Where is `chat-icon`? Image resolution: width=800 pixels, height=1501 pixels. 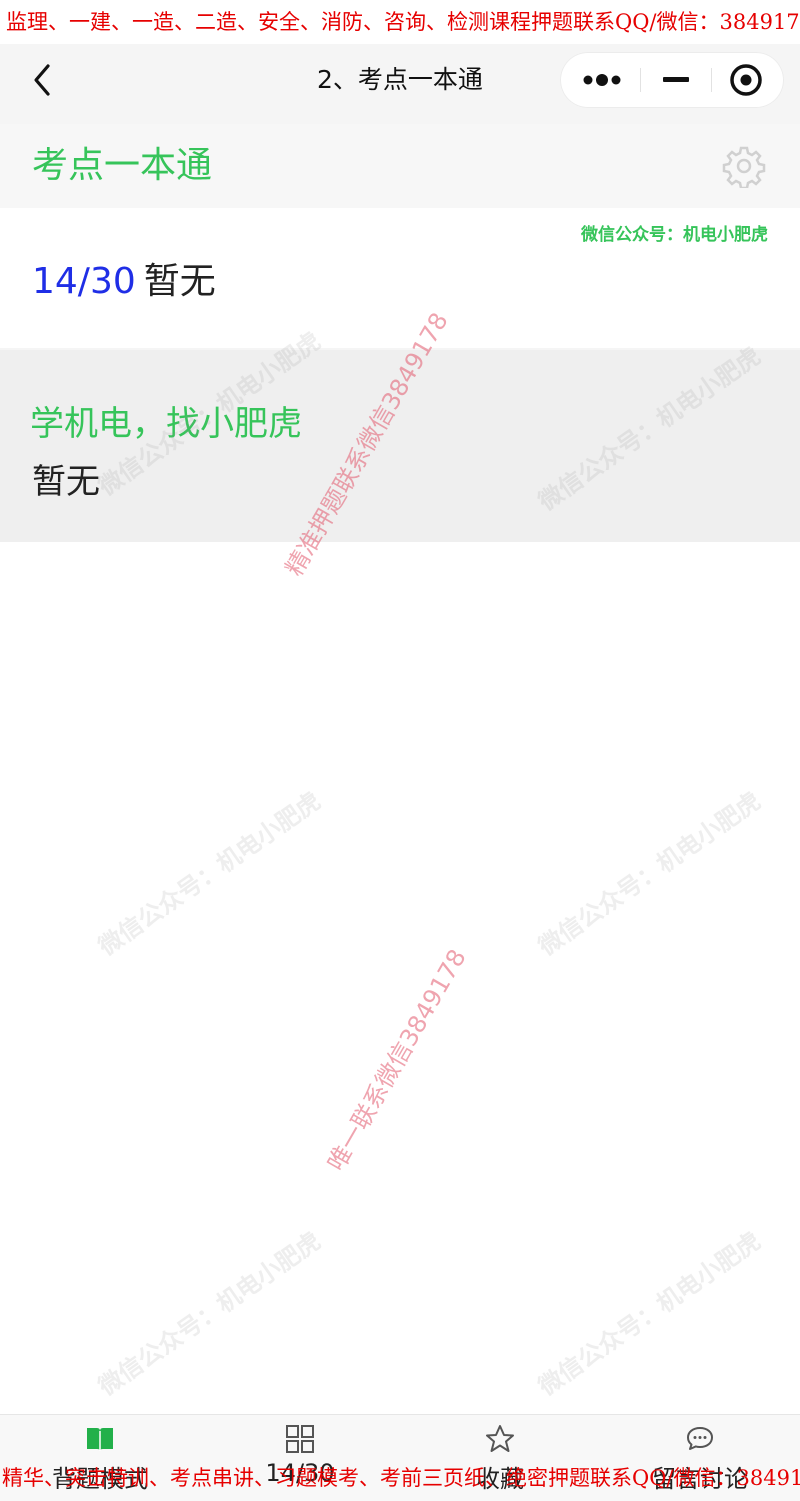
chat-icon is located at coordinates (700, 1438).